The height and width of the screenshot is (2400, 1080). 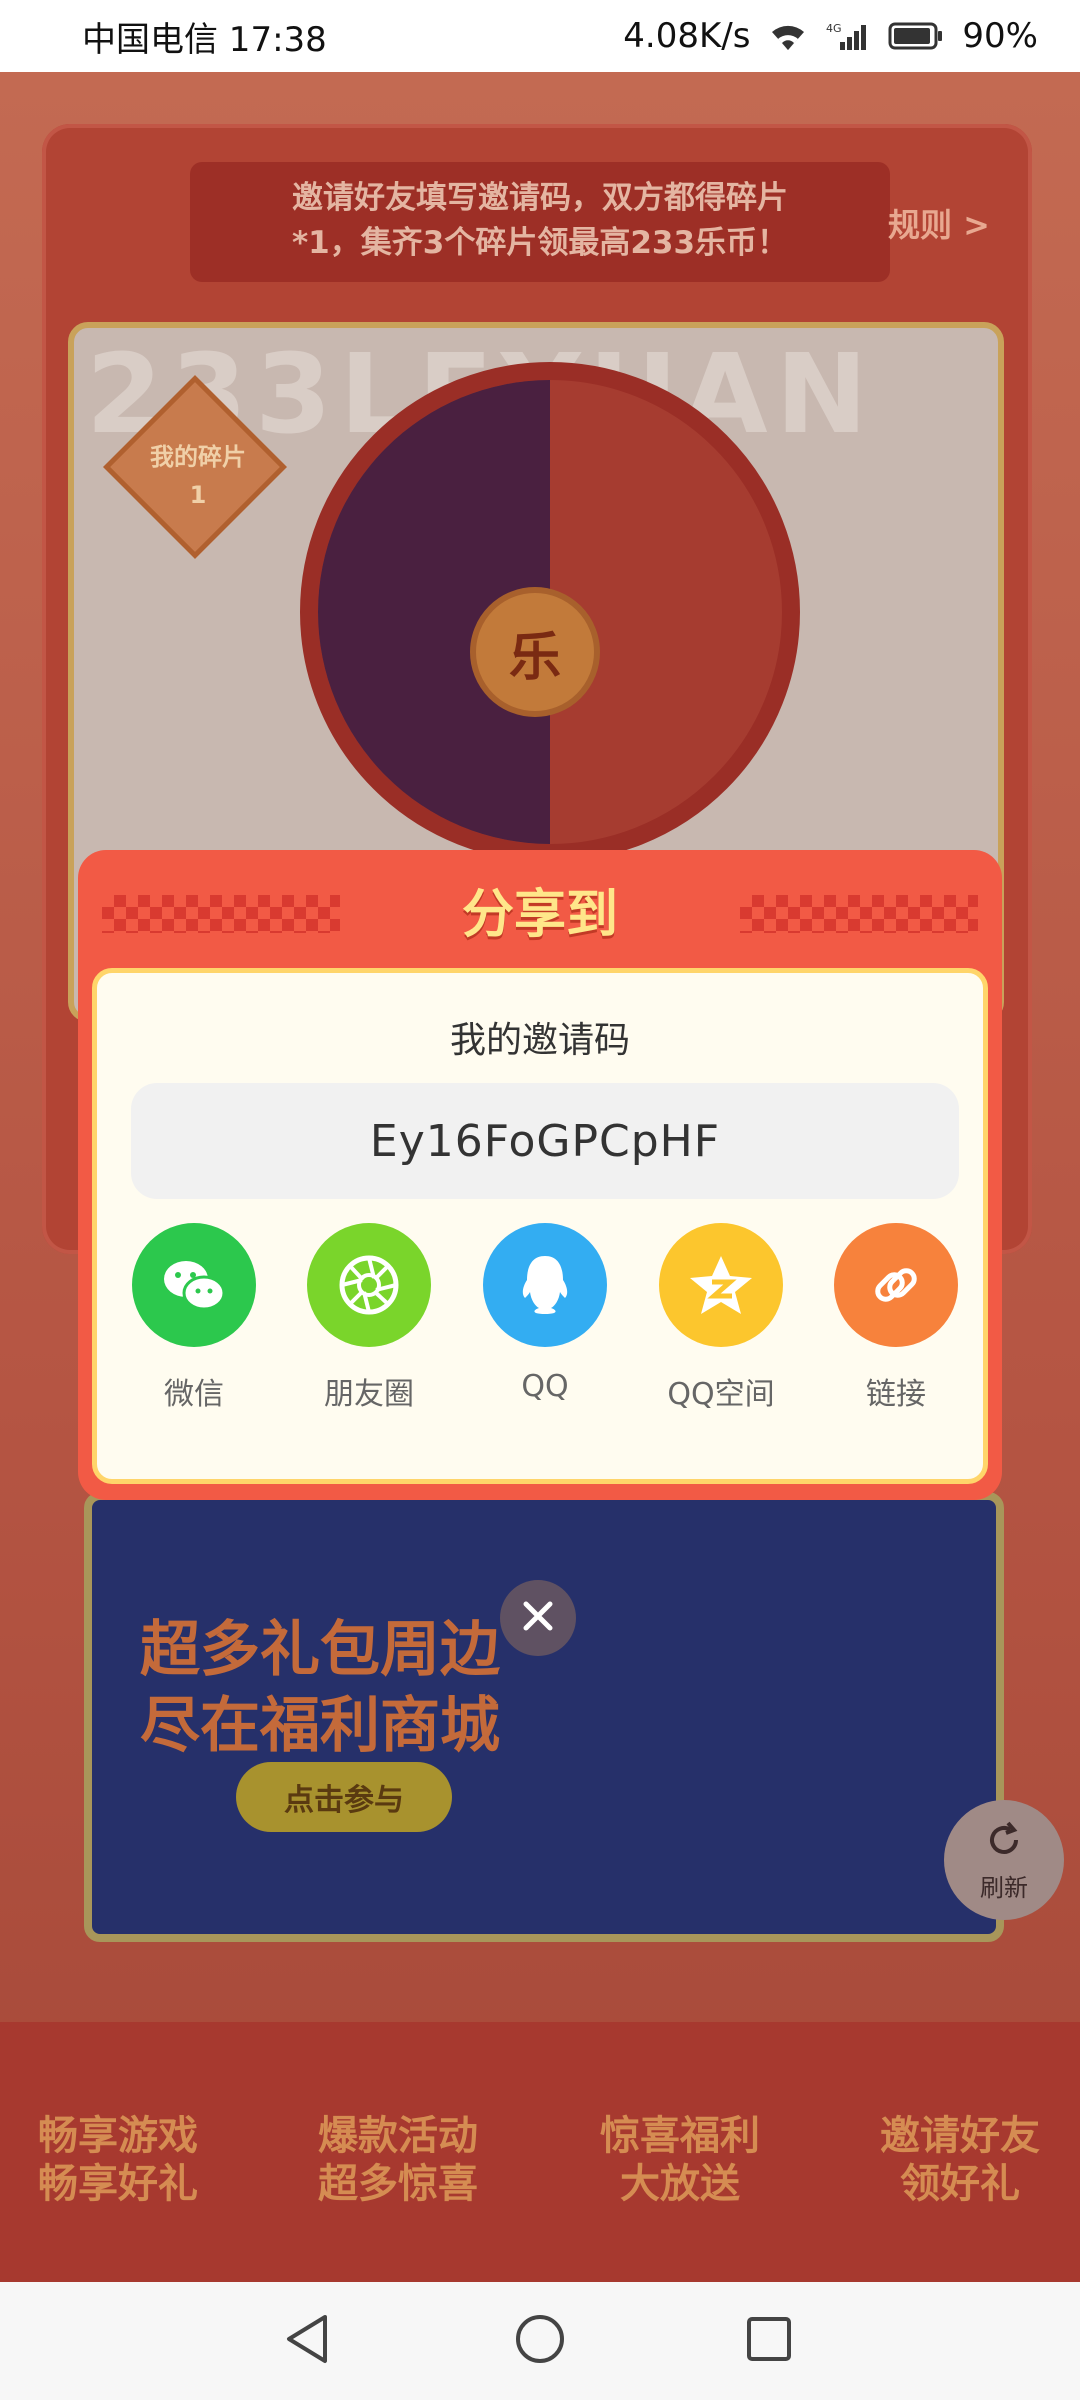 I want to click on signal-icon: 4G, so click(x=848, y=36).